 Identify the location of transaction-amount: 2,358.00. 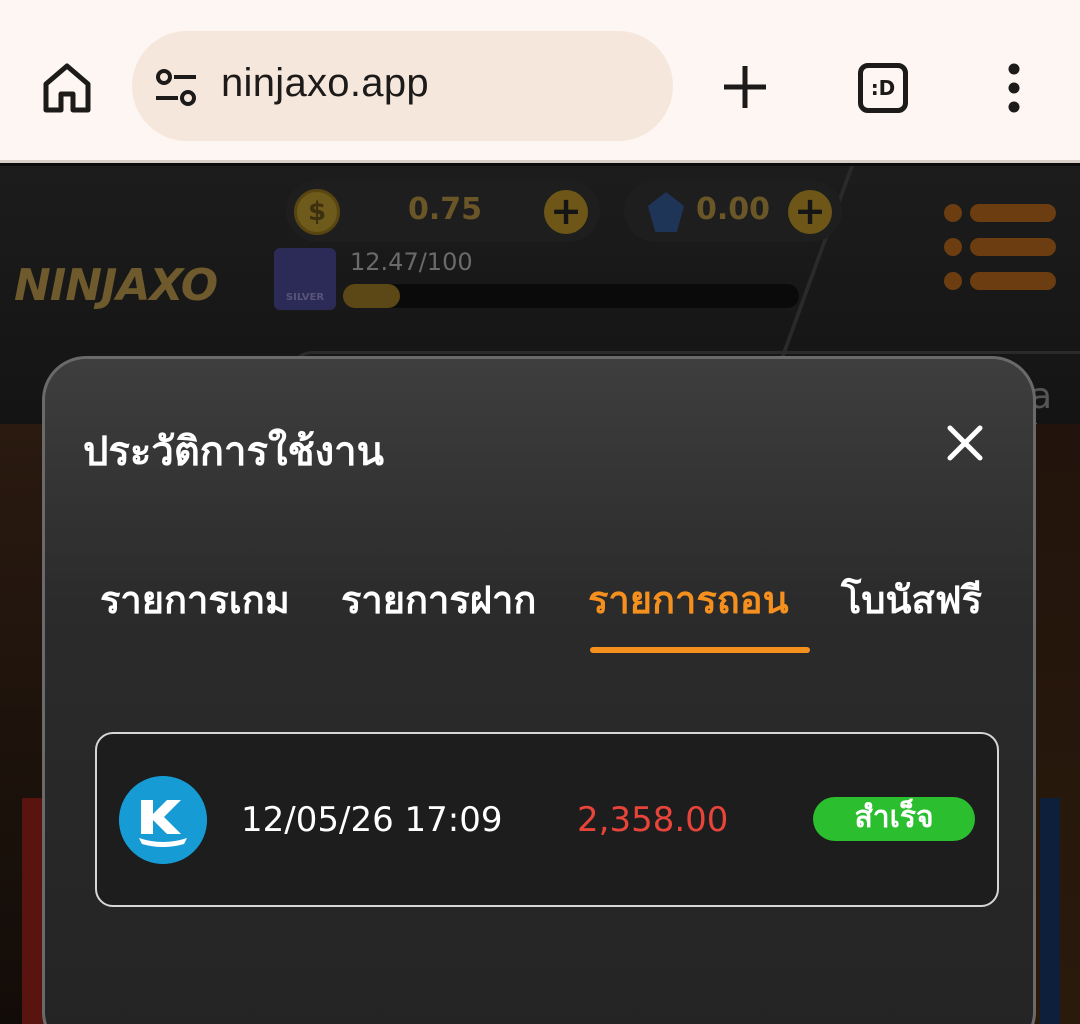
(653, 820).